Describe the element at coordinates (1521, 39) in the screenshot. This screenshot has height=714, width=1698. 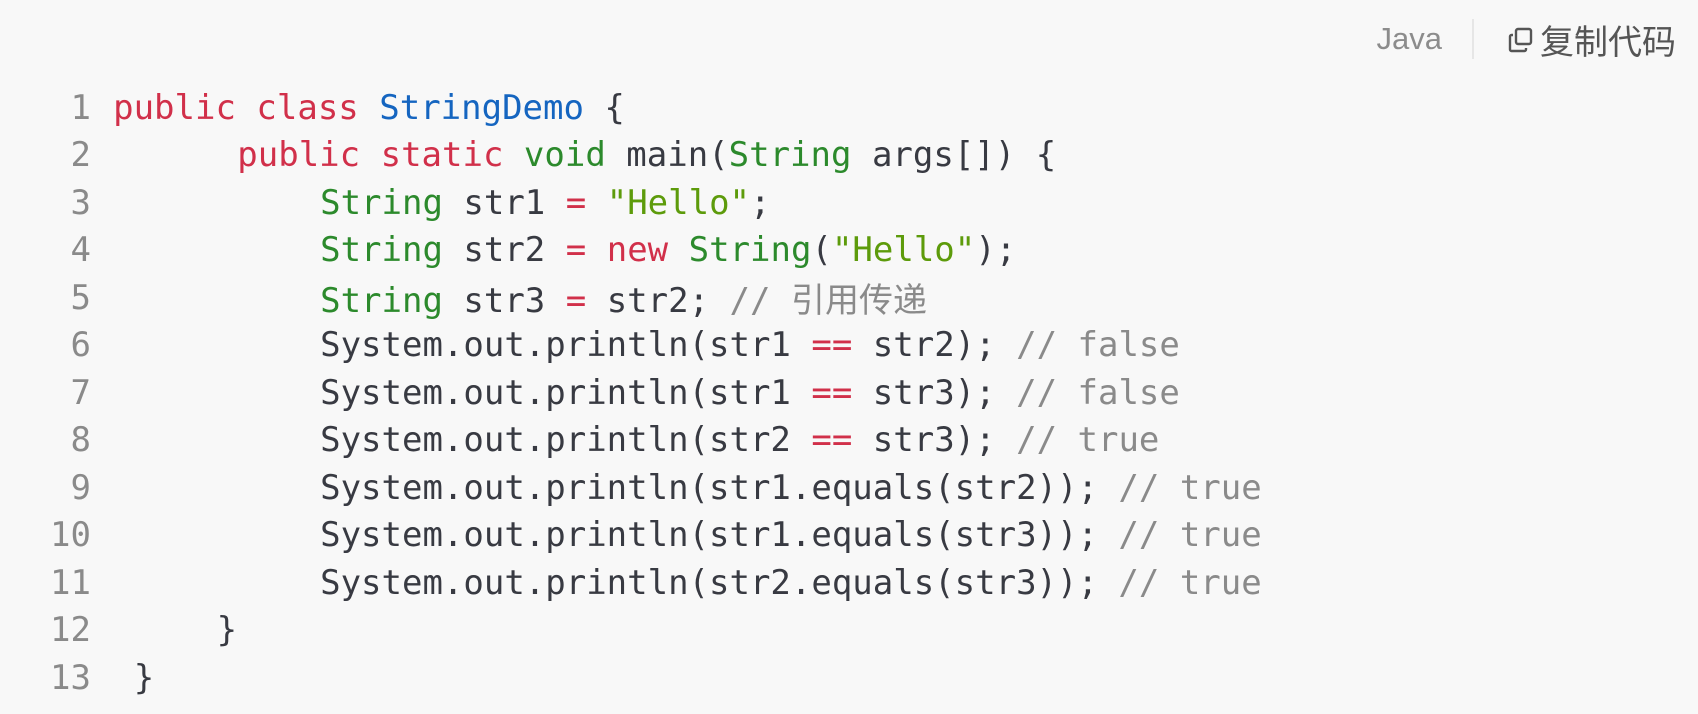
I see `copy-icon` at that location.